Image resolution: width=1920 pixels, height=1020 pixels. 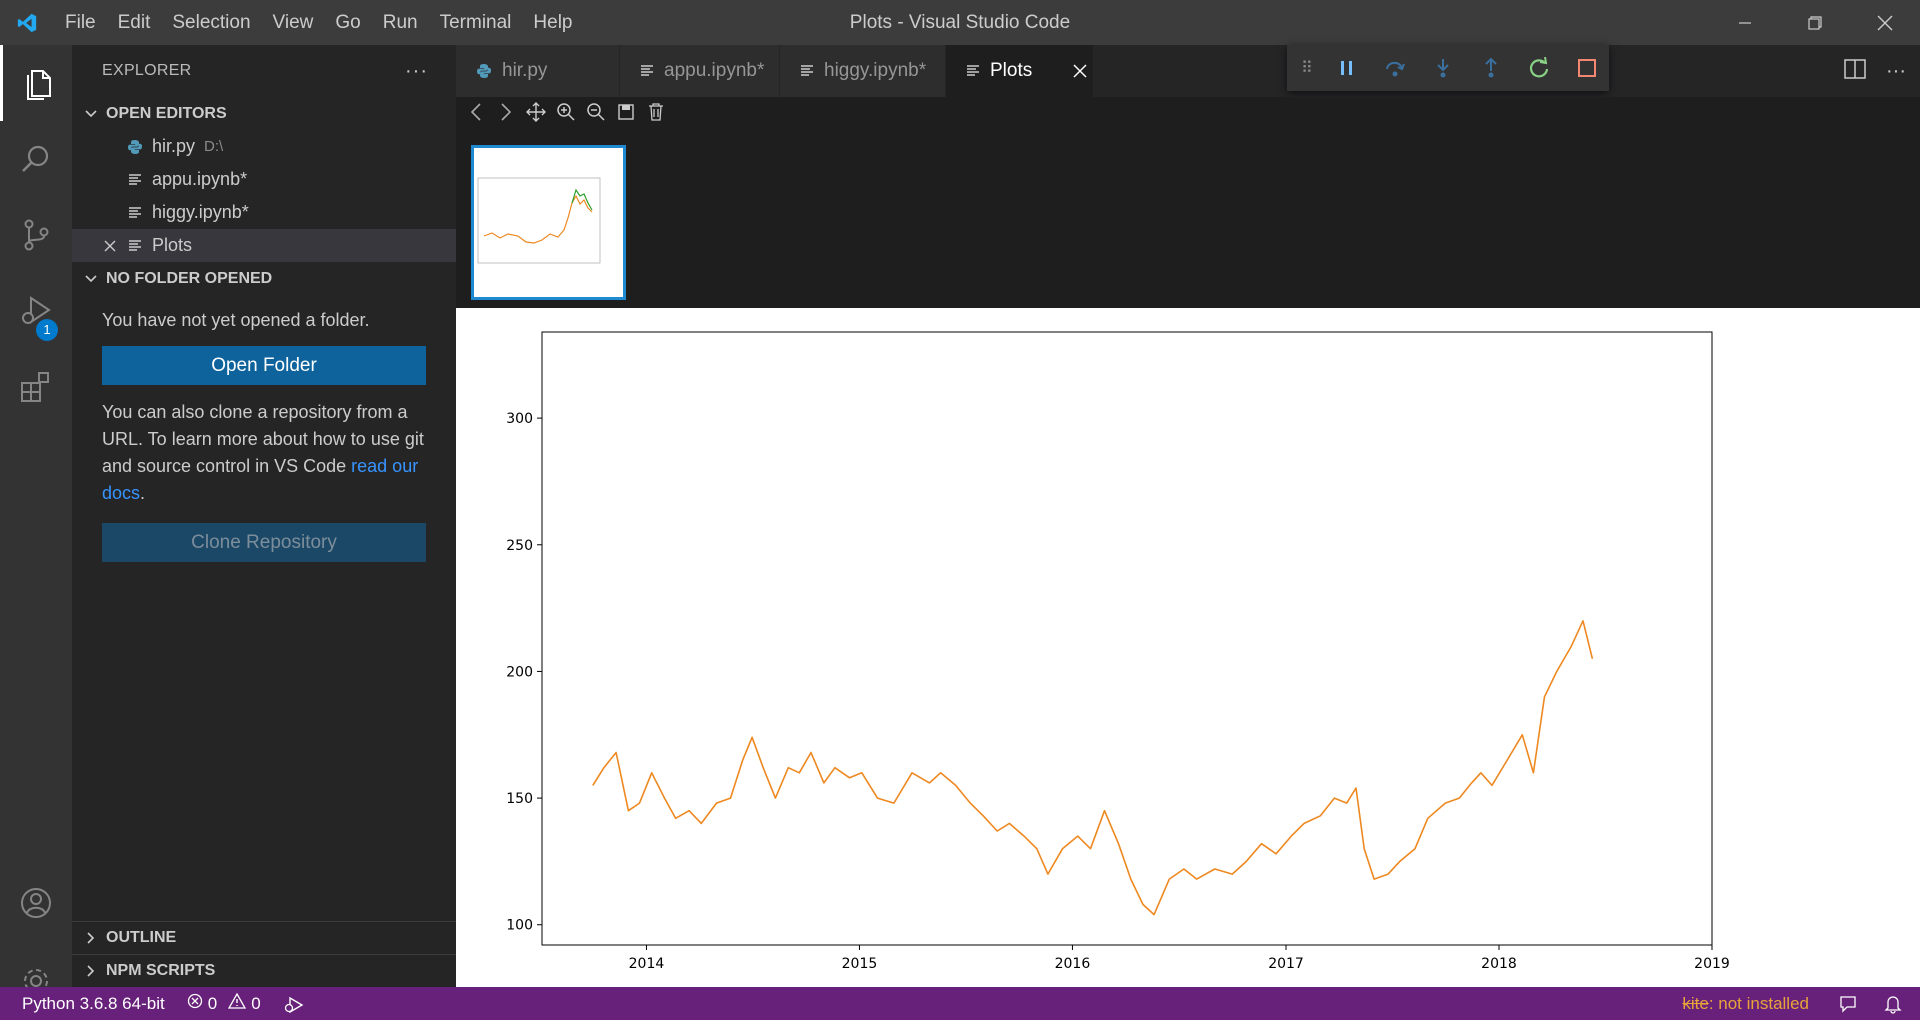 I want to click on previous-plot-icon, so click(x=476, y=112).